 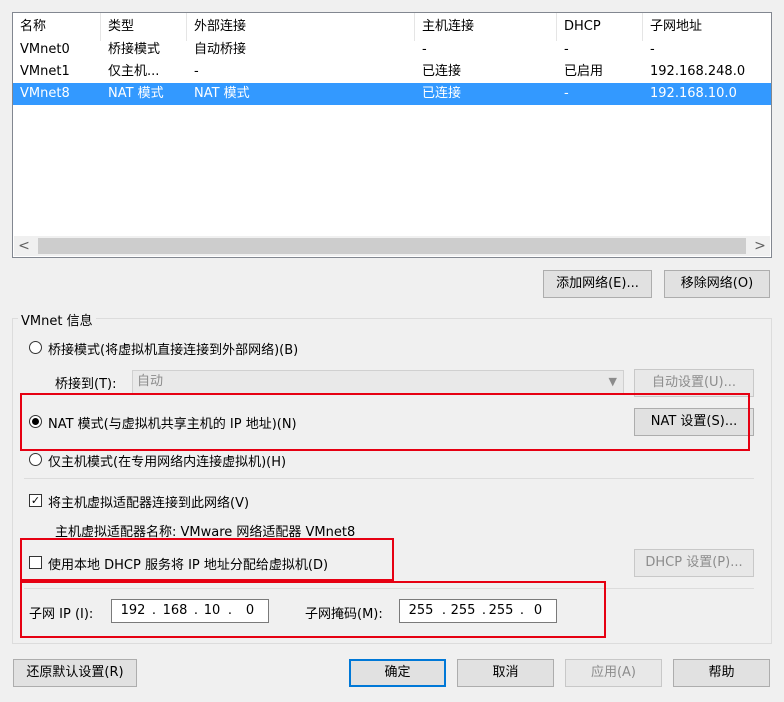 What do you see at coordinates (613, 673) in the screenshot?
I see `apply-button: 应用(A)` at bounding box center [613, 673].